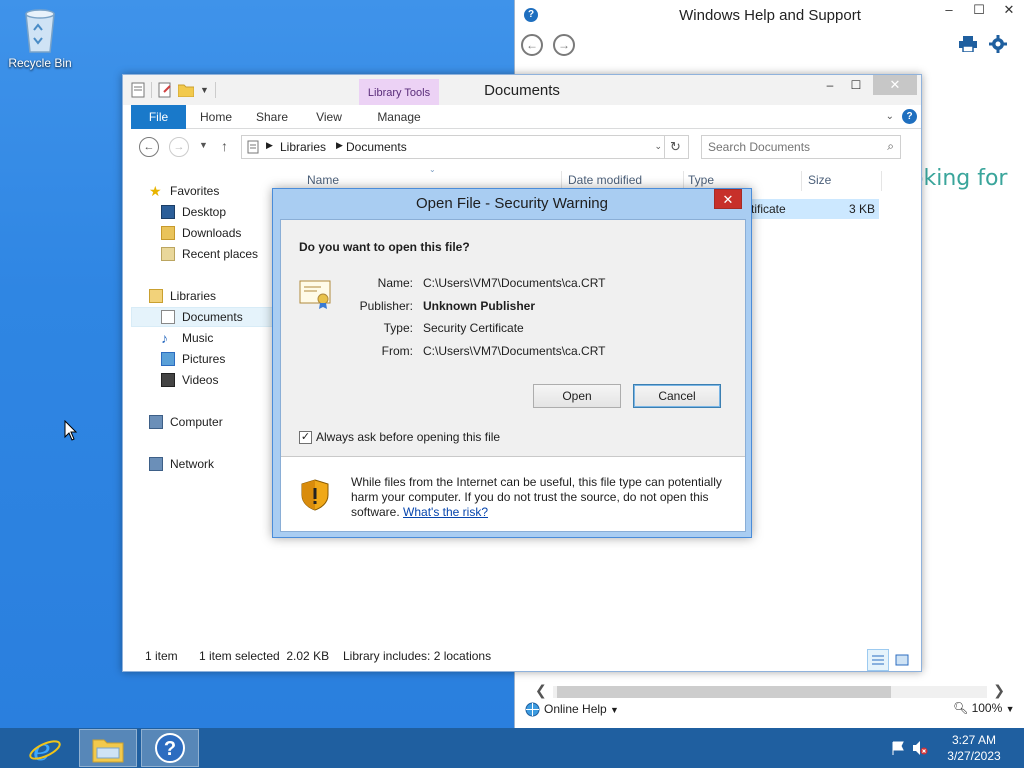 Image resolution: width=1024 pixels, height=768 pixels. Describe the element at coordinates (397, 351) in the screenshot. I see `from-label: From:` at that location.